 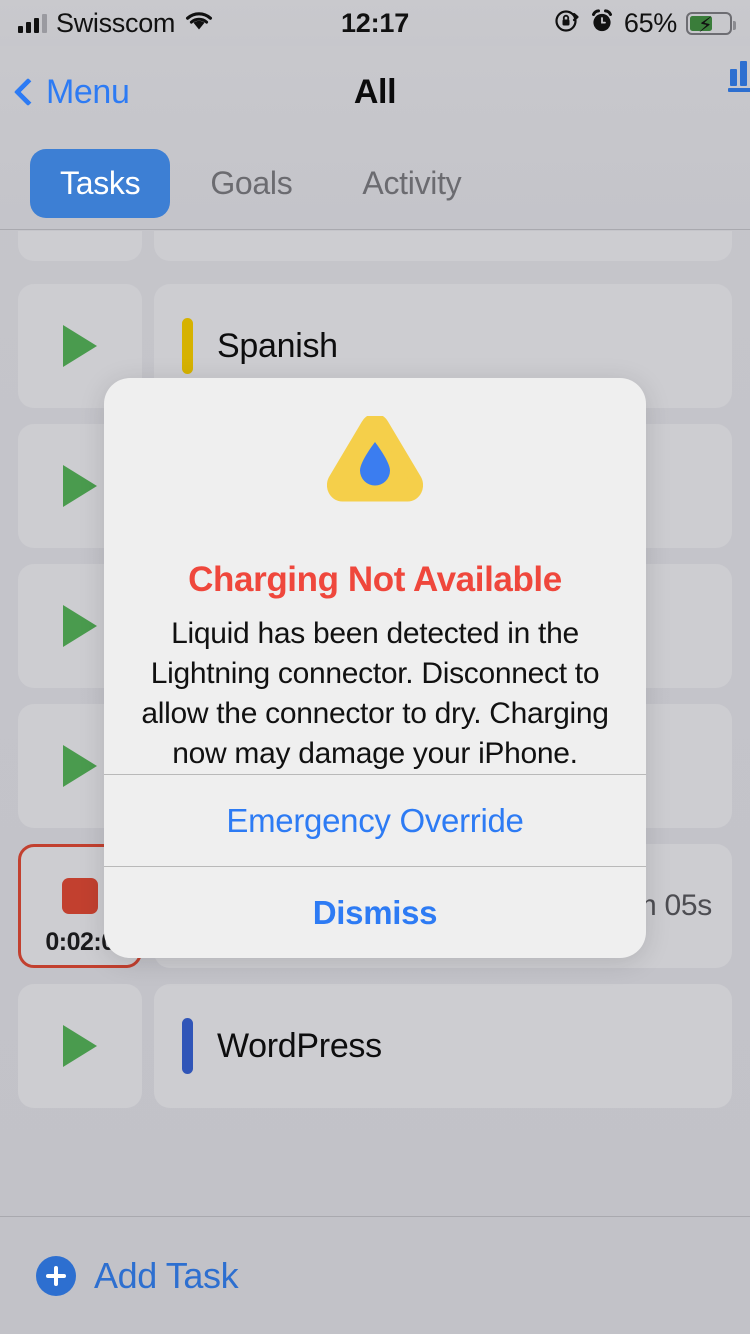 I want to click on wifi-icon, so click(x=199, y=23).